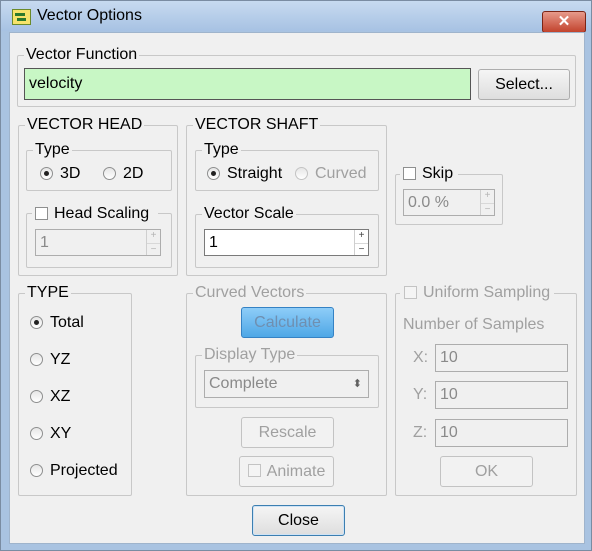 The image size is (592, 551). What do you see at coordinates (36, 396) in the screenshot?
I see `type-xz-radio` at bounding box center [36, 396].